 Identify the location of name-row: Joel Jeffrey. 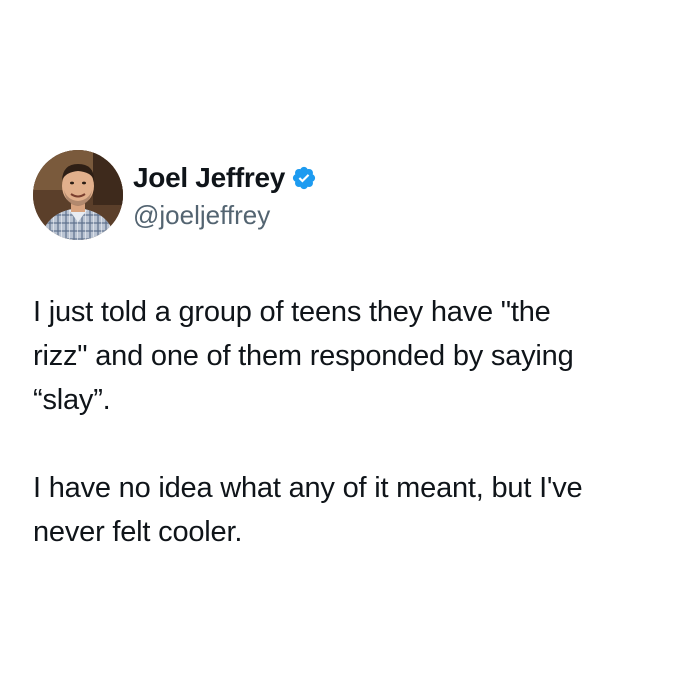
(225, 178).